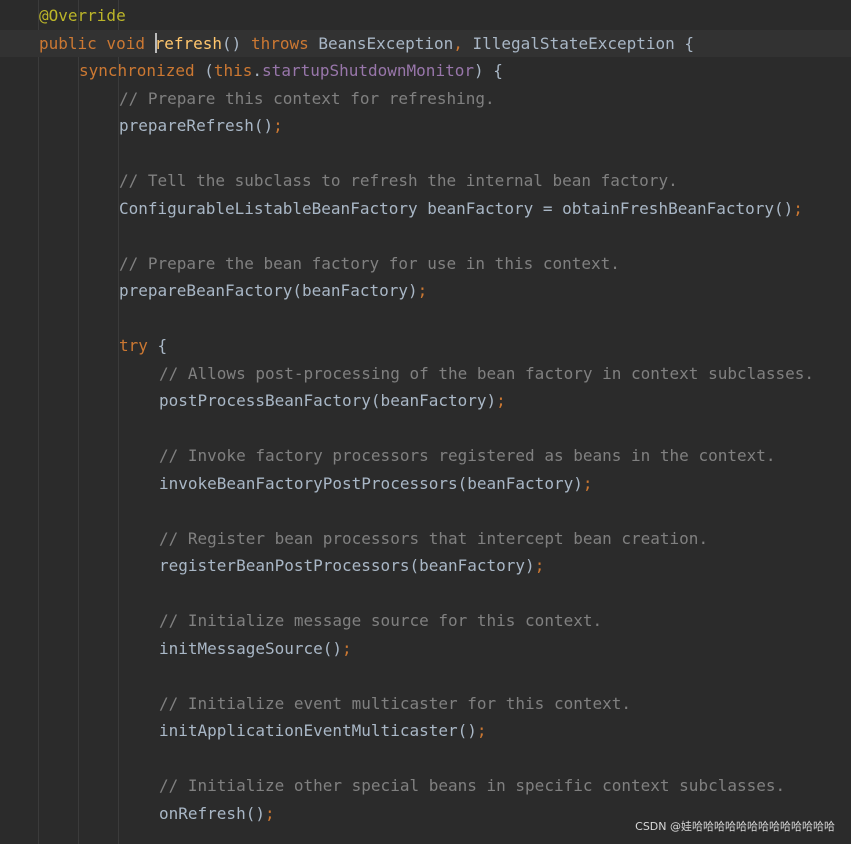 This screenshot has height=844, width=851. Describe the element at coordinates (318, 730) in the screenshot. I see `code-token-plain: initApplicationEventMulticaster()` at that location.